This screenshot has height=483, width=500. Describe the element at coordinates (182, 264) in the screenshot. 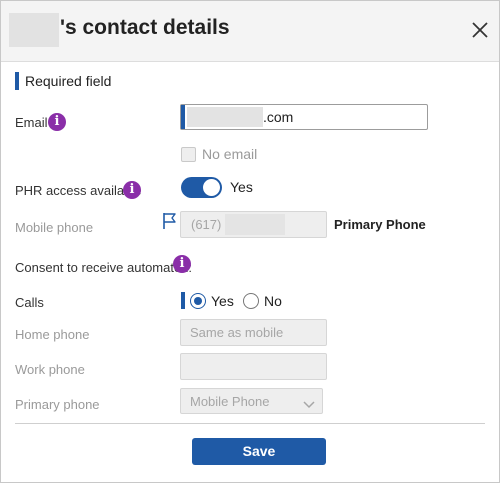

I see `consent-info-icon: i` at that location.